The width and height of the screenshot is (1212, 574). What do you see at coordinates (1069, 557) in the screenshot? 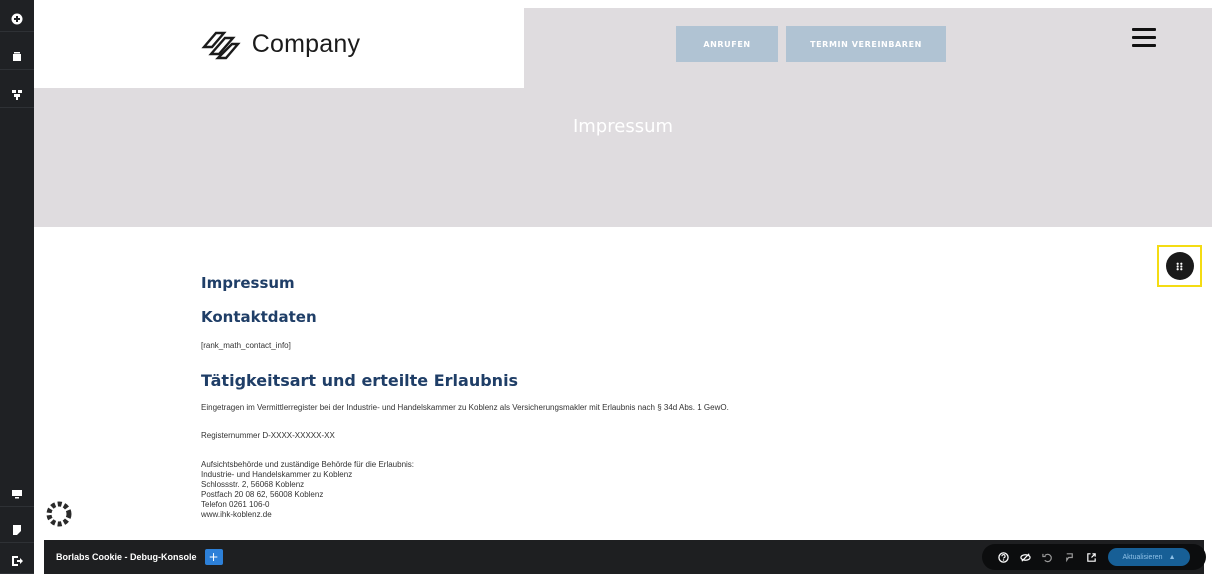
I see `history-icon` at bounding box center [1069, 557].